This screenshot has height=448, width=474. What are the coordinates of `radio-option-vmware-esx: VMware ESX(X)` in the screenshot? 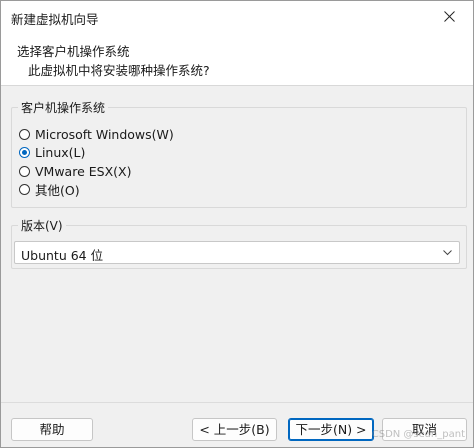 It's located at (75, 171).